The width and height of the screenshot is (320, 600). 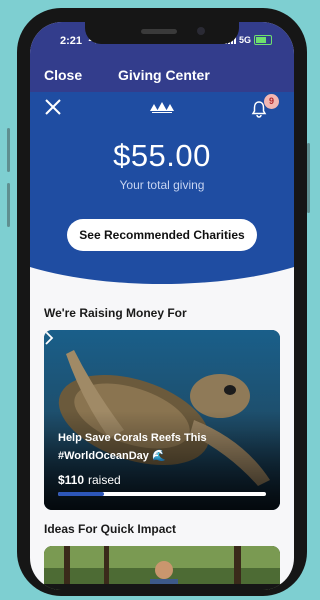 I want to click on progress-bar, so click(x=162, y=494).